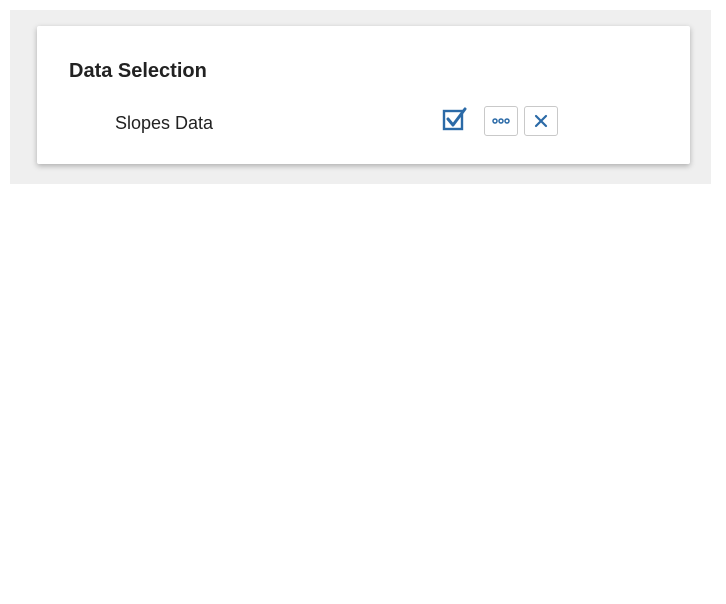 The width and height of the screenshot is (726, 604). I want to click on more-options-button, so click(501, 121).